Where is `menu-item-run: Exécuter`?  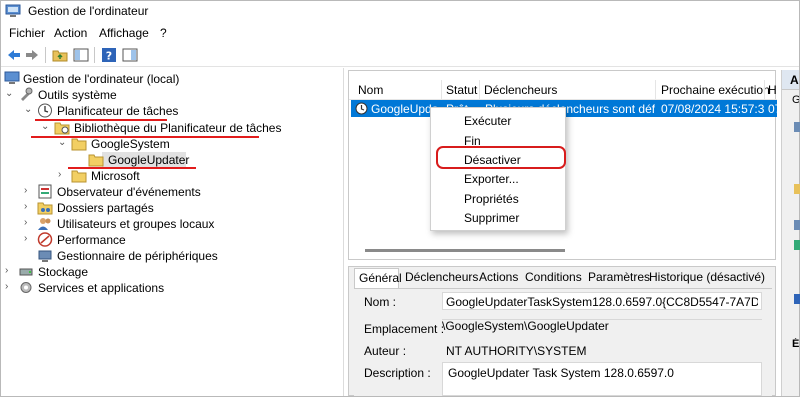
menu-item-run: Exécuter is located at coordinates (487, 121).